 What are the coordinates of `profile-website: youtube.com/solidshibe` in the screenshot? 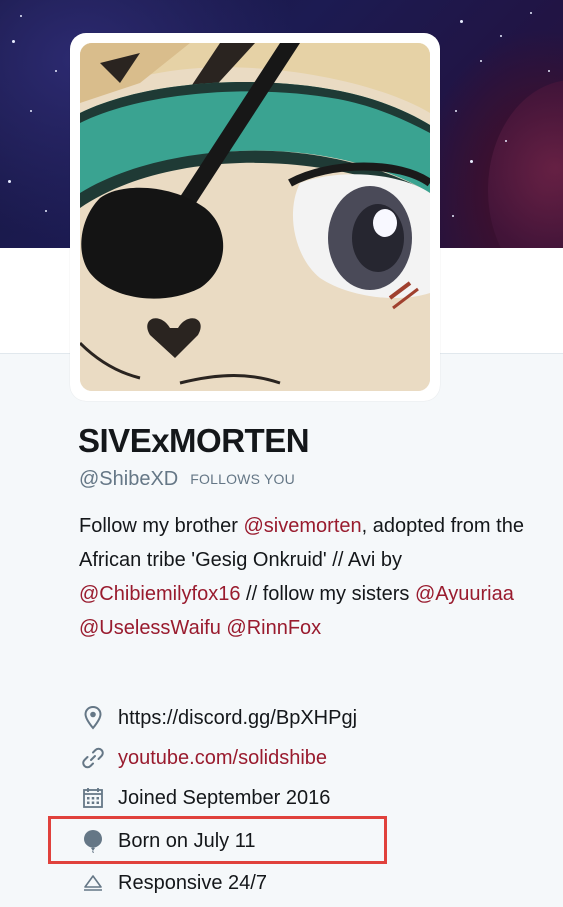 It's located at (203, 758).